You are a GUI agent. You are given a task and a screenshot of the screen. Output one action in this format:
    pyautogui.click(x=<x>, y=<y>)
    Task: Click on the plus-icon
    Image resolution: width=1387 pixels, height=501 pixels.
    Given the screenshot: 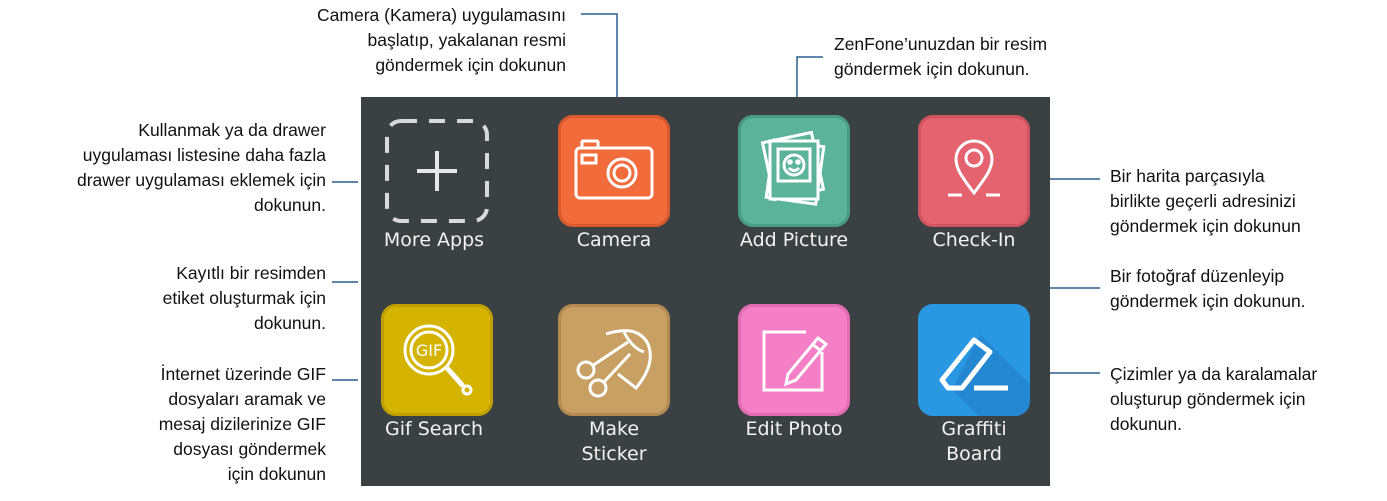 What is the action you would take?
    pyautogui.click(x=437, y=171)
    